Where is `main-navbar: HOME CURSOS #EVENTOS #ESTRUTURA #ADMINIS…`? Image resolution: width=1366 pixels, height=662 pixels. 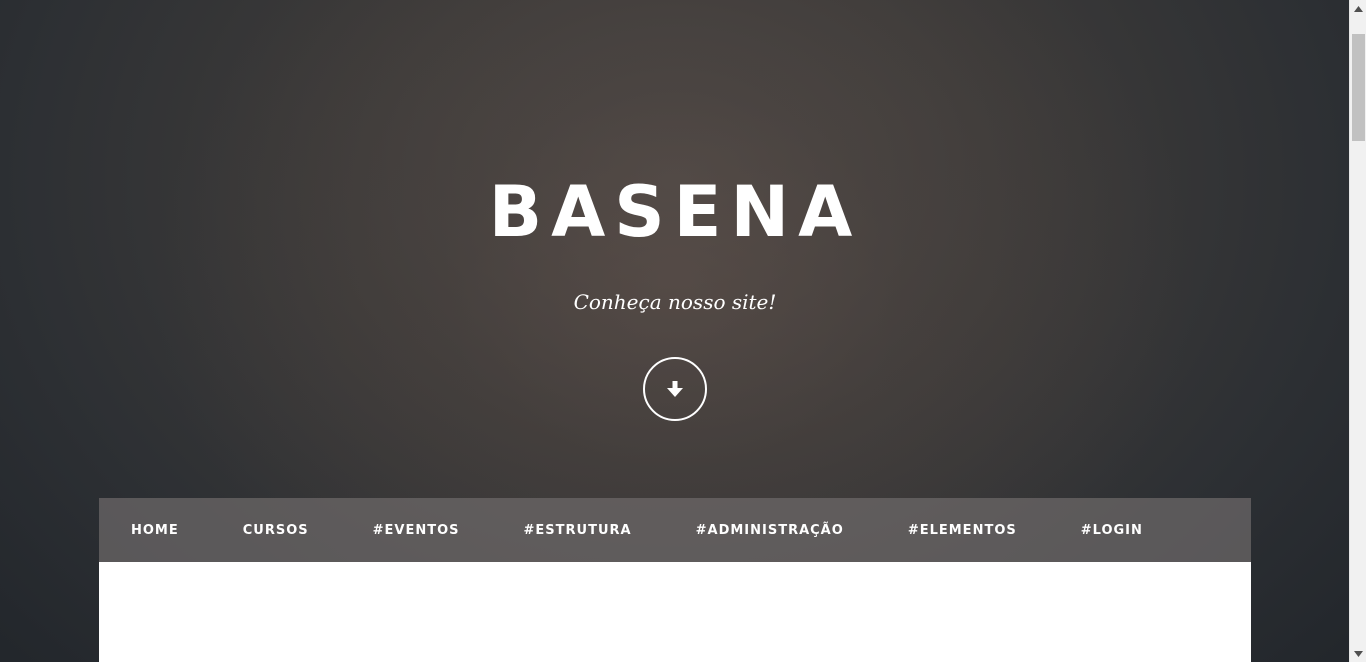
main-navbar: HOME CURSOS #EVENTOS #ESTRUTURA #ADMINIS… is located at coordinates (675, 530).